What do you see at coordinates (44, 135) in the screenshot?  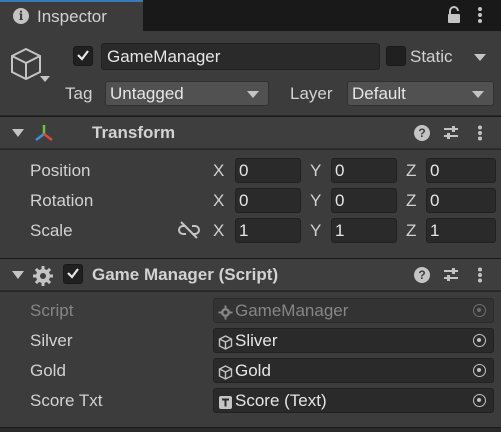 I see `transform-icon` at bounding box center [44, 135].